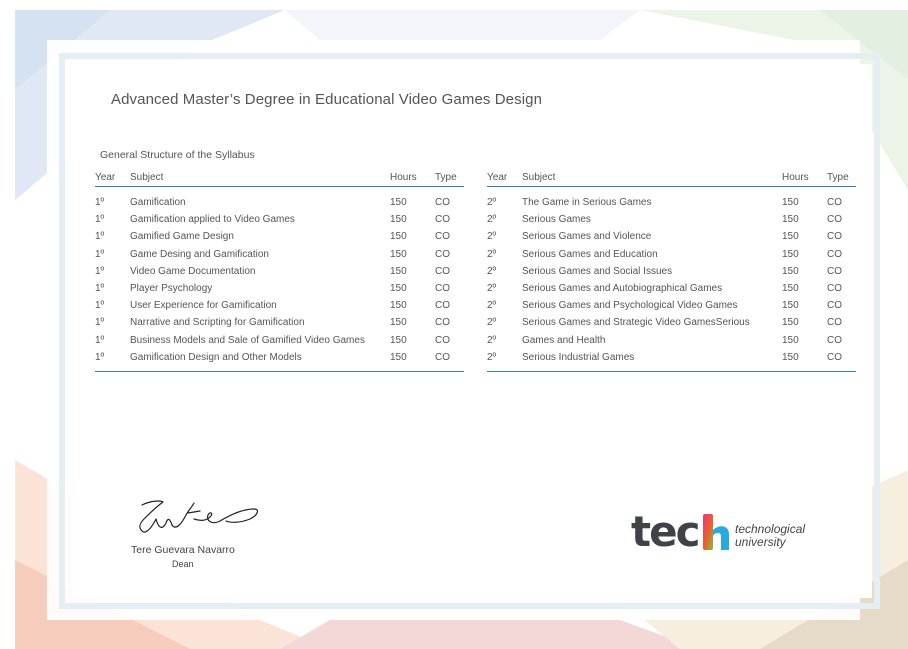 This screenshot has height=649, width=908. I want to click on syllabus-subtitle: General Structure of the Syllabus, so click(177, 155).